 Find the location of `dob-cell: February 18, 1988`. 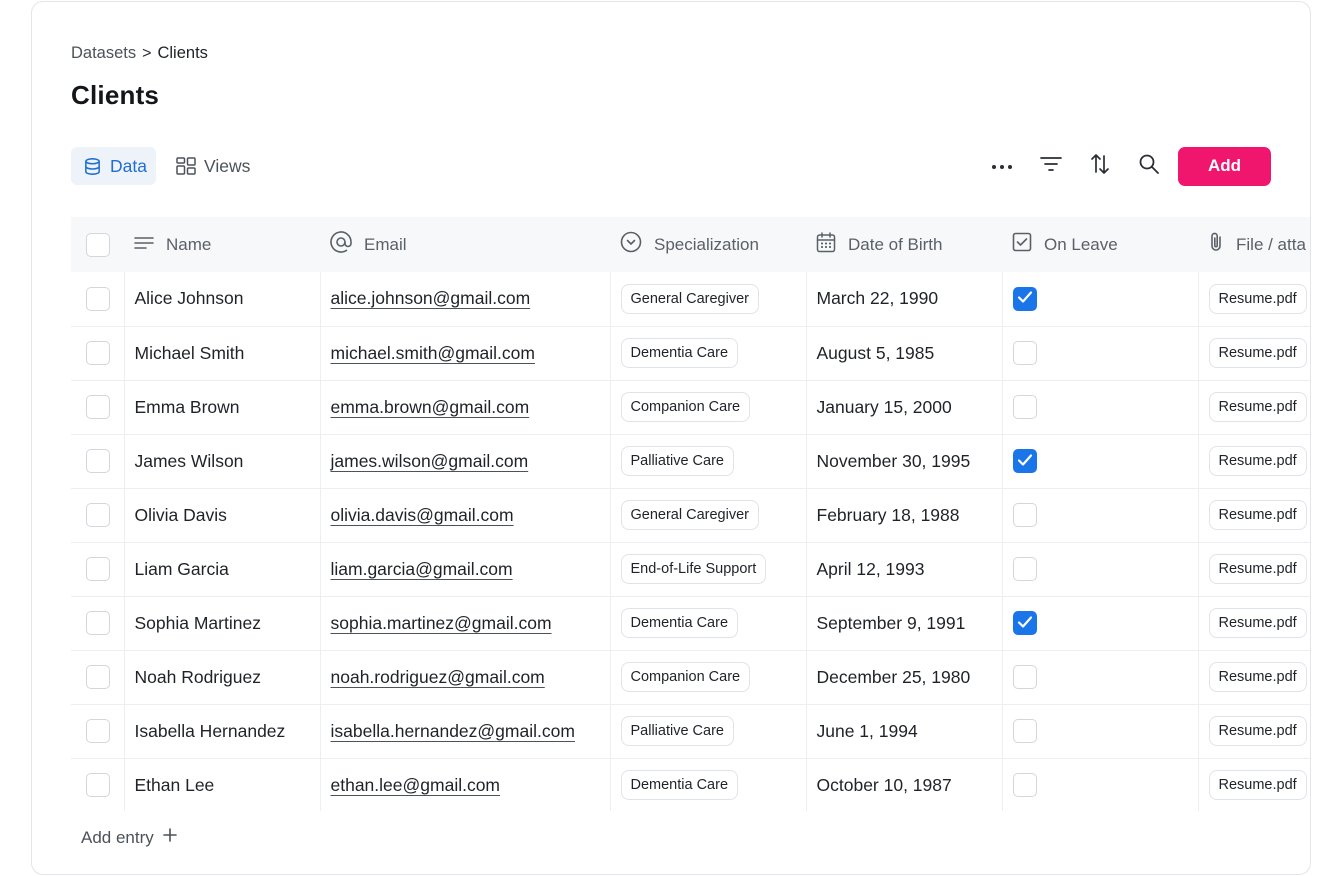

dob-cell: February 18, 1988 is located at coordinates (904, 515).